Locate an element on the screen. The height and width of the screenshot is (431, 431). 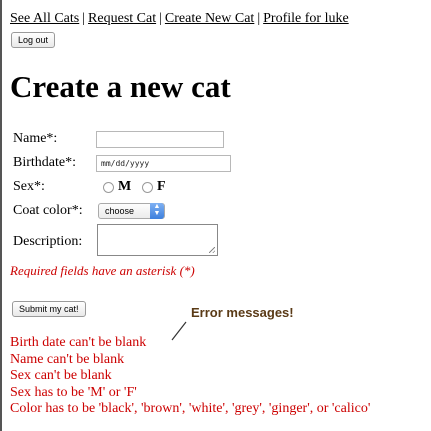
coat-color-select: choose ▲ ▼ is located at coordinates (131, 211).